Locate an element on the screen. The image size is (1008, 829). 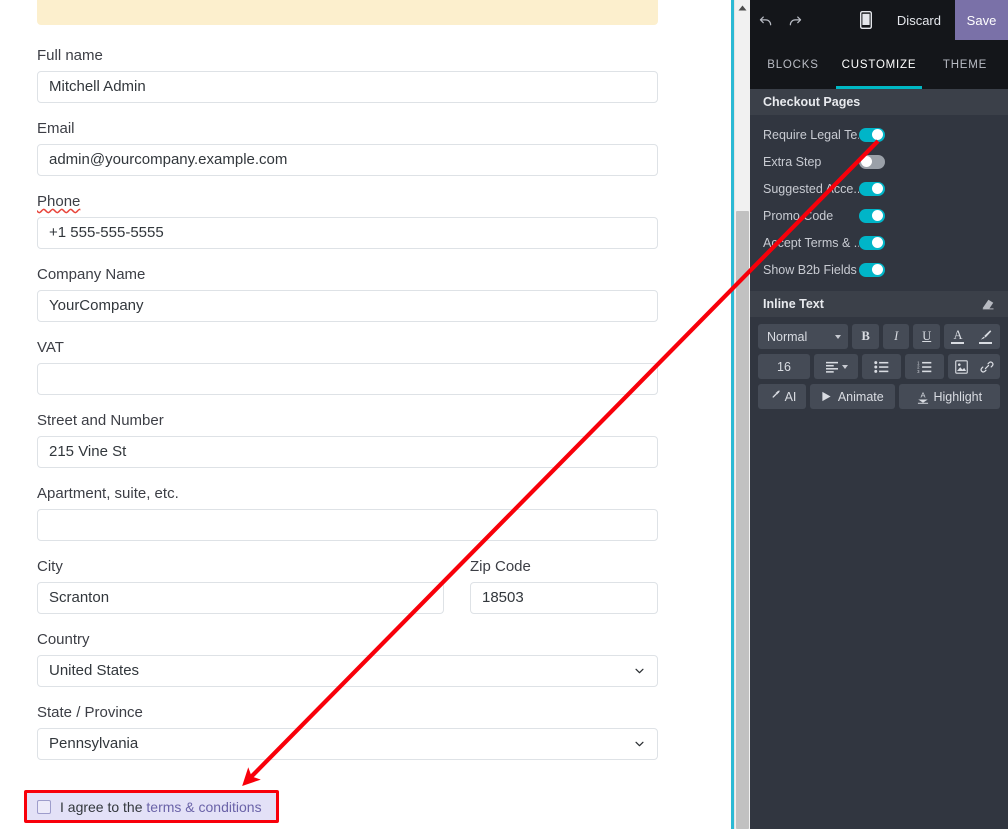
toggle-show-b2b-fields is located at coordinates (872, 269).